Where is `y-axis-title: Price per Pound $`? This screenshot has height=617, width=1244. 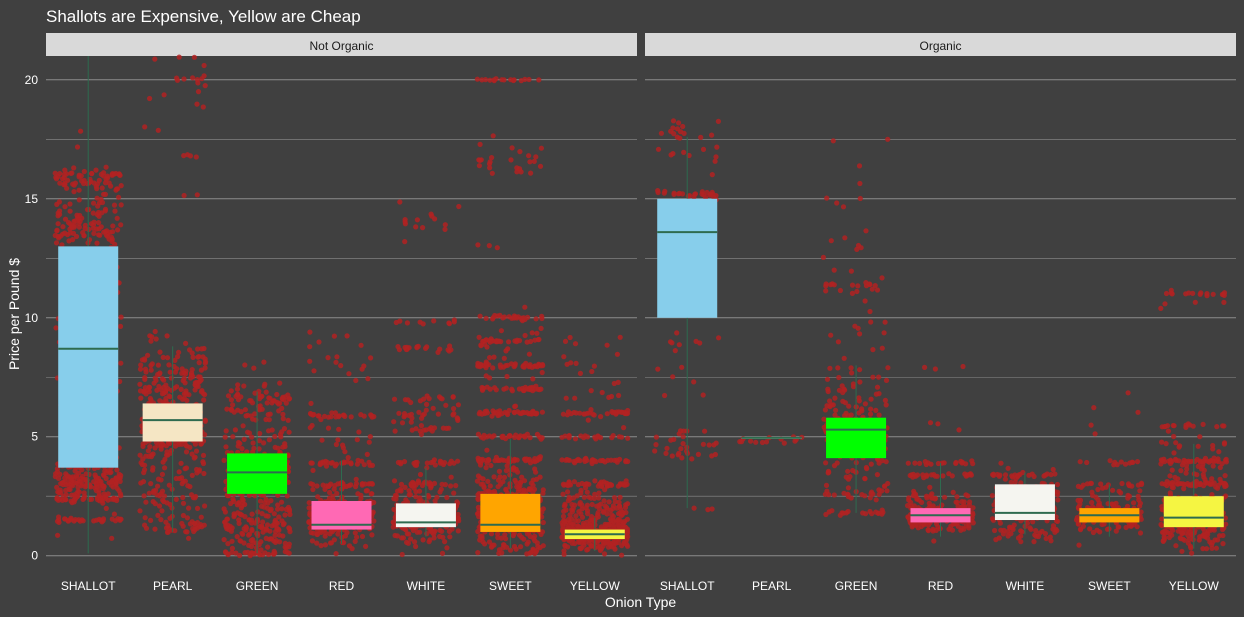
y-axis-title: Price per Pound $ is located at coordinates (14, 314).